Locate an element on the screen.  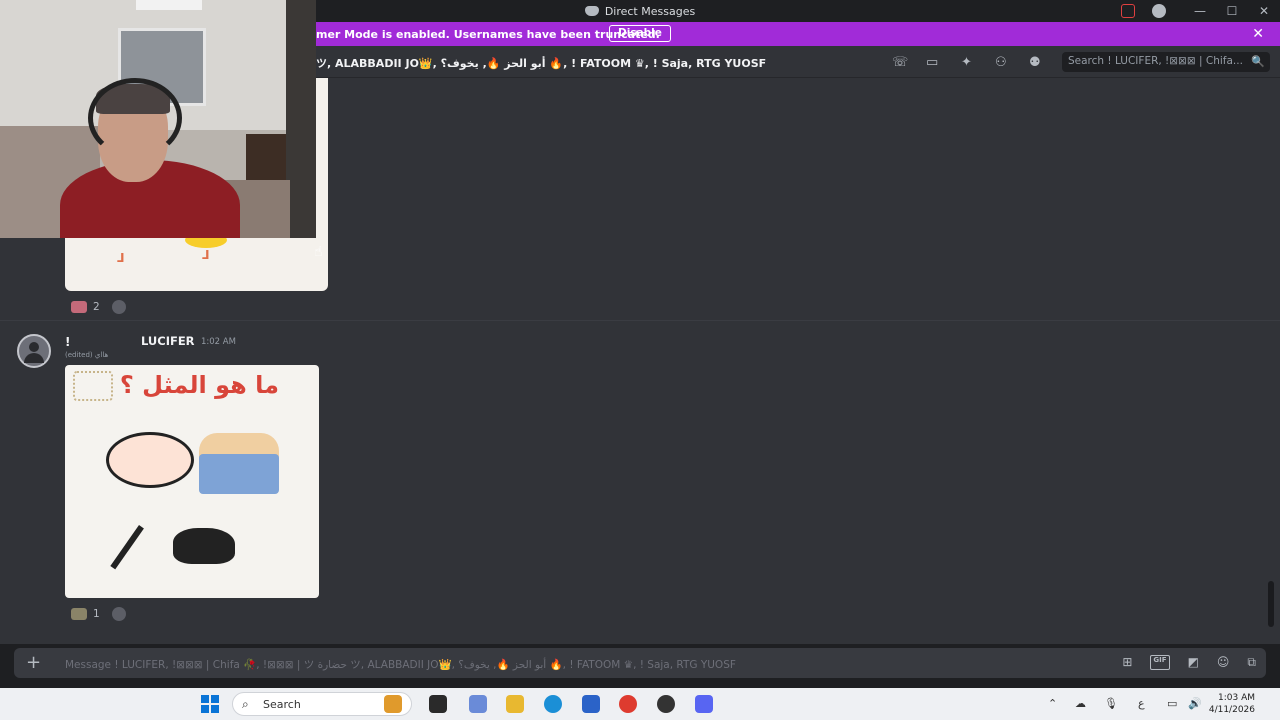
reaction: 2 is located at coordinates (85, 307).